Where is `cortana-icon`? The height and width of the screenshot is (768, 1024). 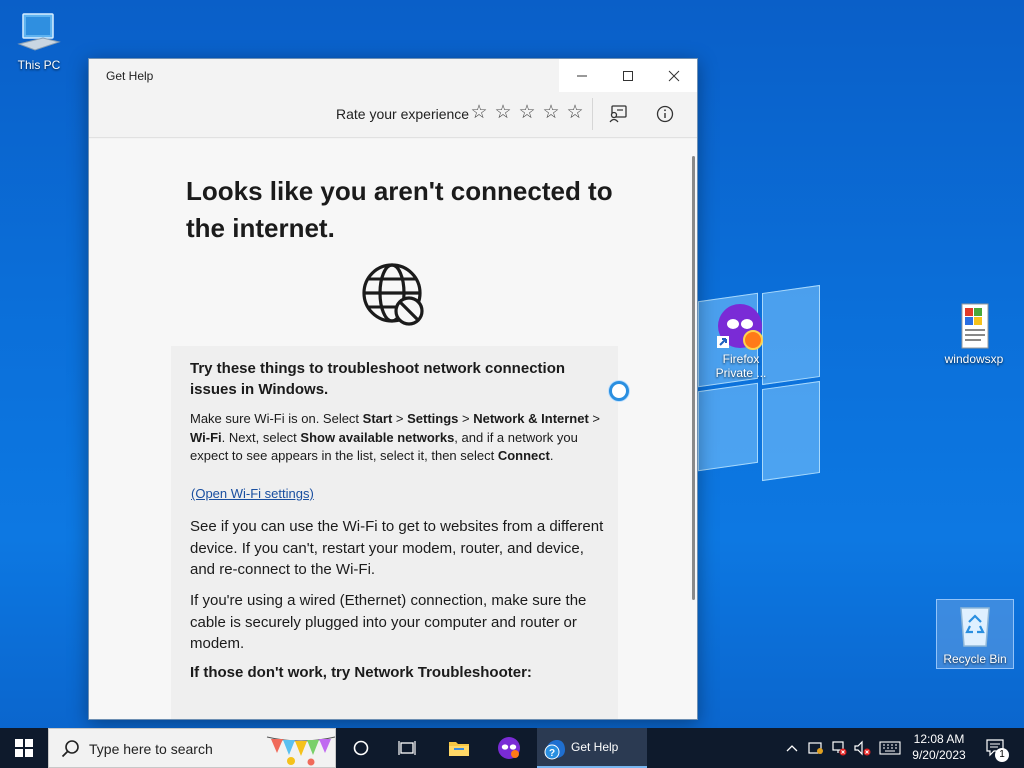
cortana-icon is located at coordinates (361, 748).